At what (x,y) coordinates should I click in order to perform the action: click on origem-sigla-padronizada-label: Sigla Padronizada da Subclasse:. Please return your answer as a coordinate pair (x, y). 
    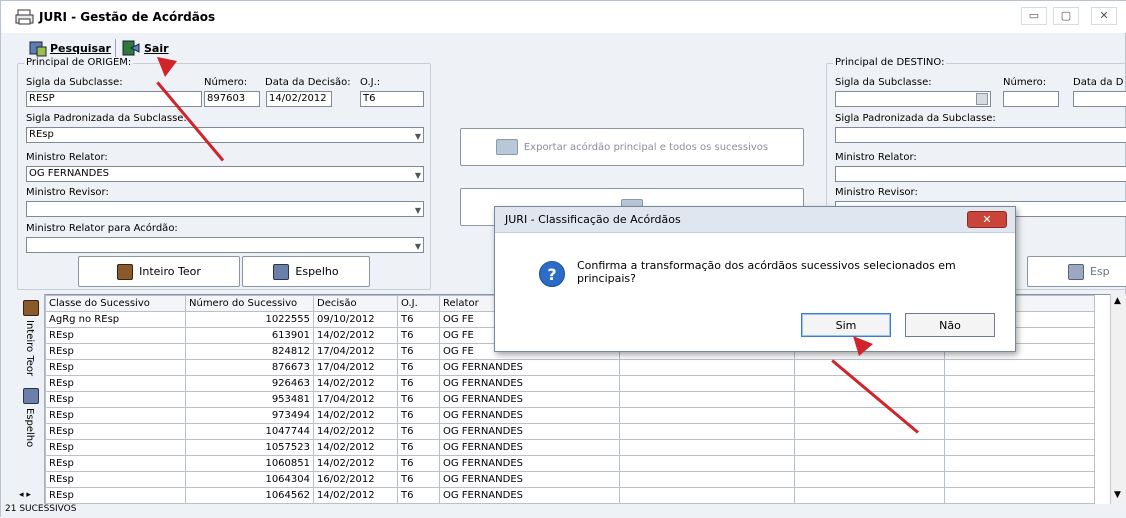
    Looking at the image, I should click on (106, 118).